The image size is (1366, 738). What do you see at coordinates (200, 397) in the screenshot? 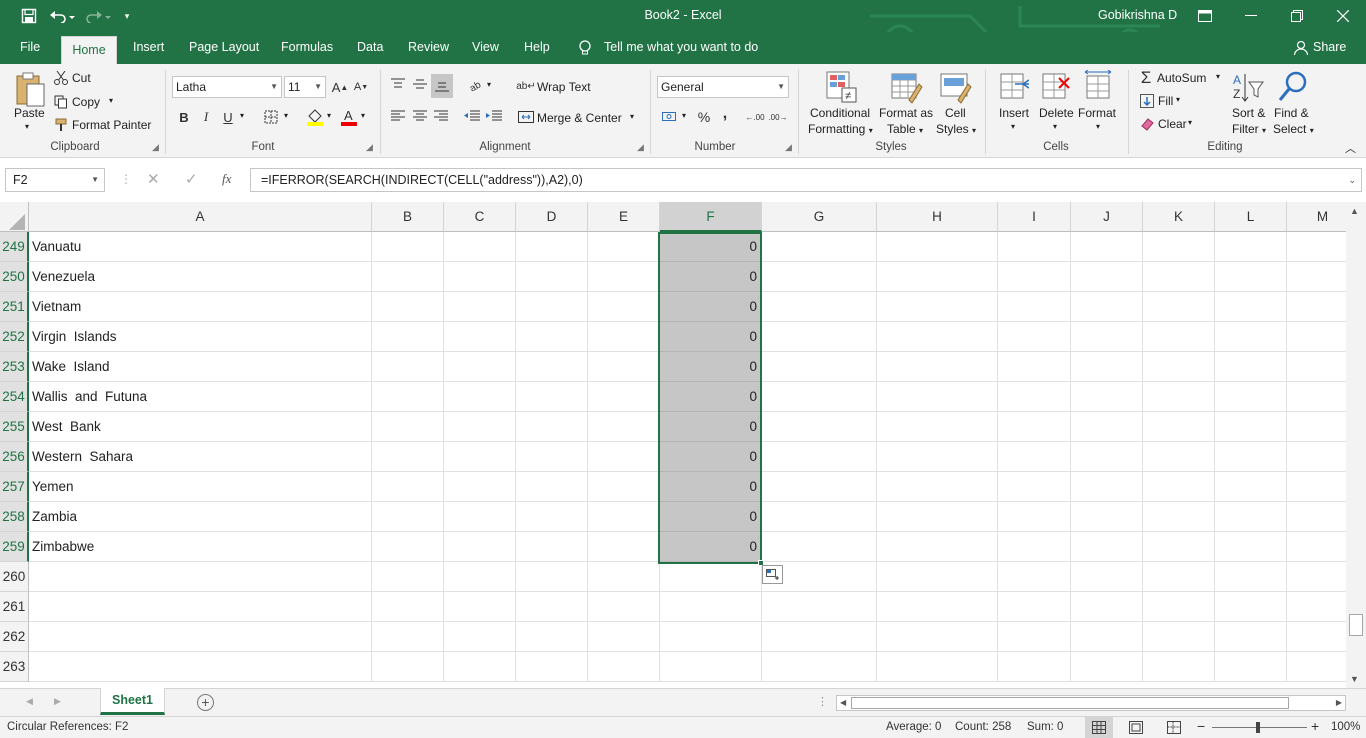
I see `cell-a: Wallis and Futuna` at bounding box center [200, 397].